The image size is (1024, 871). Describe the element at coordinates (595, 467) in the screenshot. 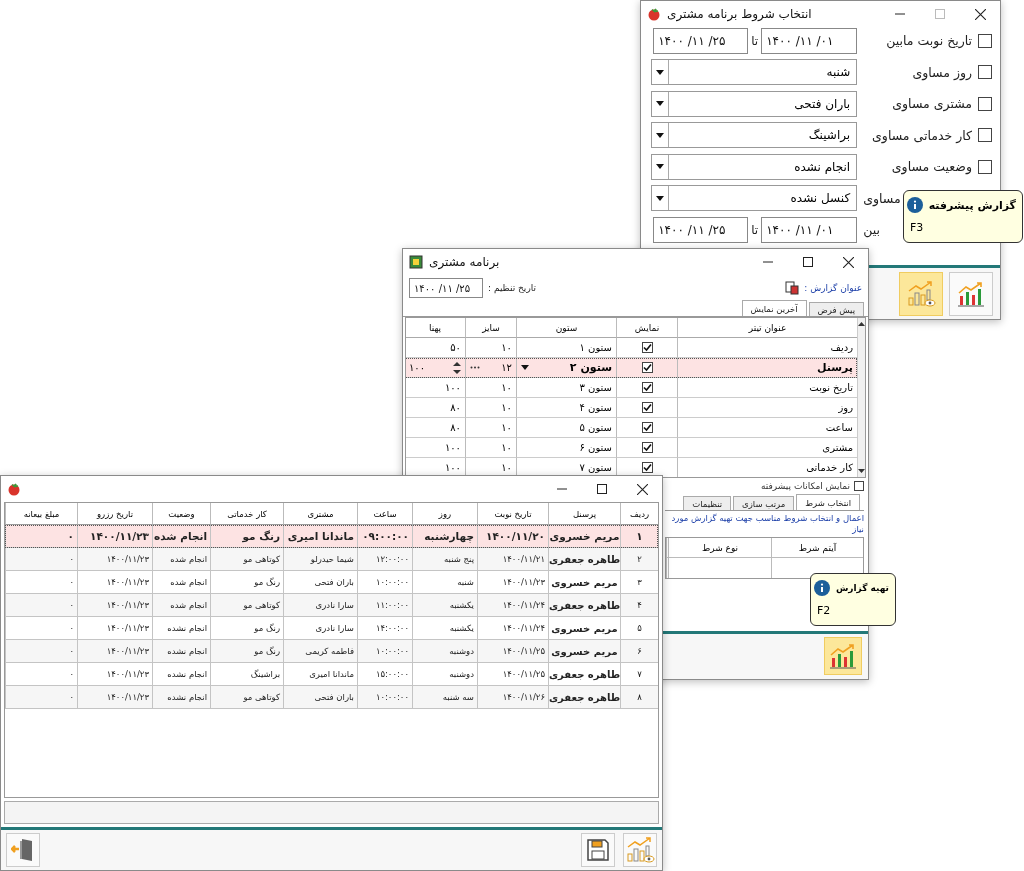

I see `cell-text: ستون ۷` at that location.